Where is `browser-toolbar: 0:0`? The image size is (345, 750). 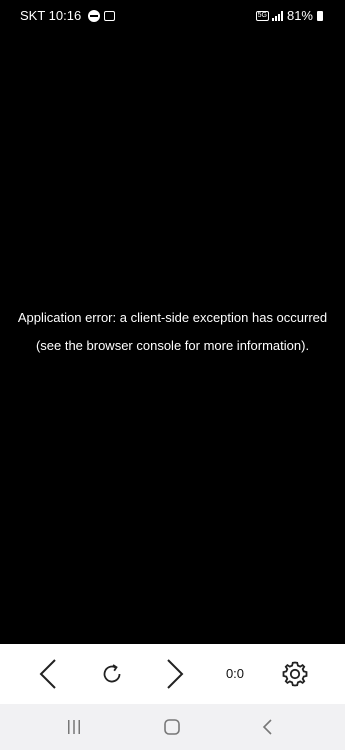
browser-toolbar: 0:0 is located at coordinates (172, 674).